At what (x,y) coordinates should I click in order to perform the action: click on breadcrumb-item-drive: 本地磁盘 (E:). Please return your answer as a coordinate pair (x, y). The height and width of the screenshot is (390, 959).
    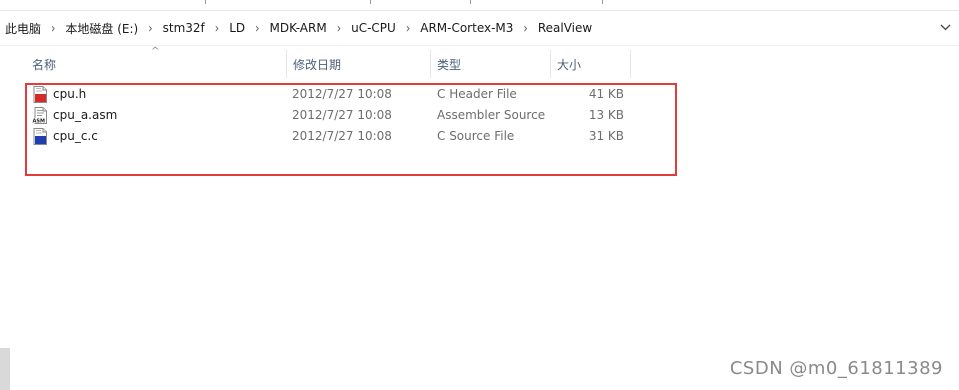
    Looking at the image, I should click on (101, 28).